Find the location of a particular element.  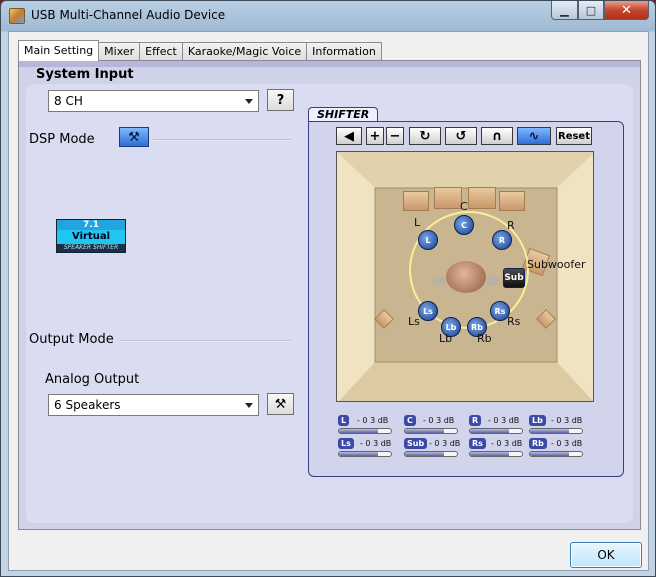

ok-button: OK is located at coordinates (606, 555).